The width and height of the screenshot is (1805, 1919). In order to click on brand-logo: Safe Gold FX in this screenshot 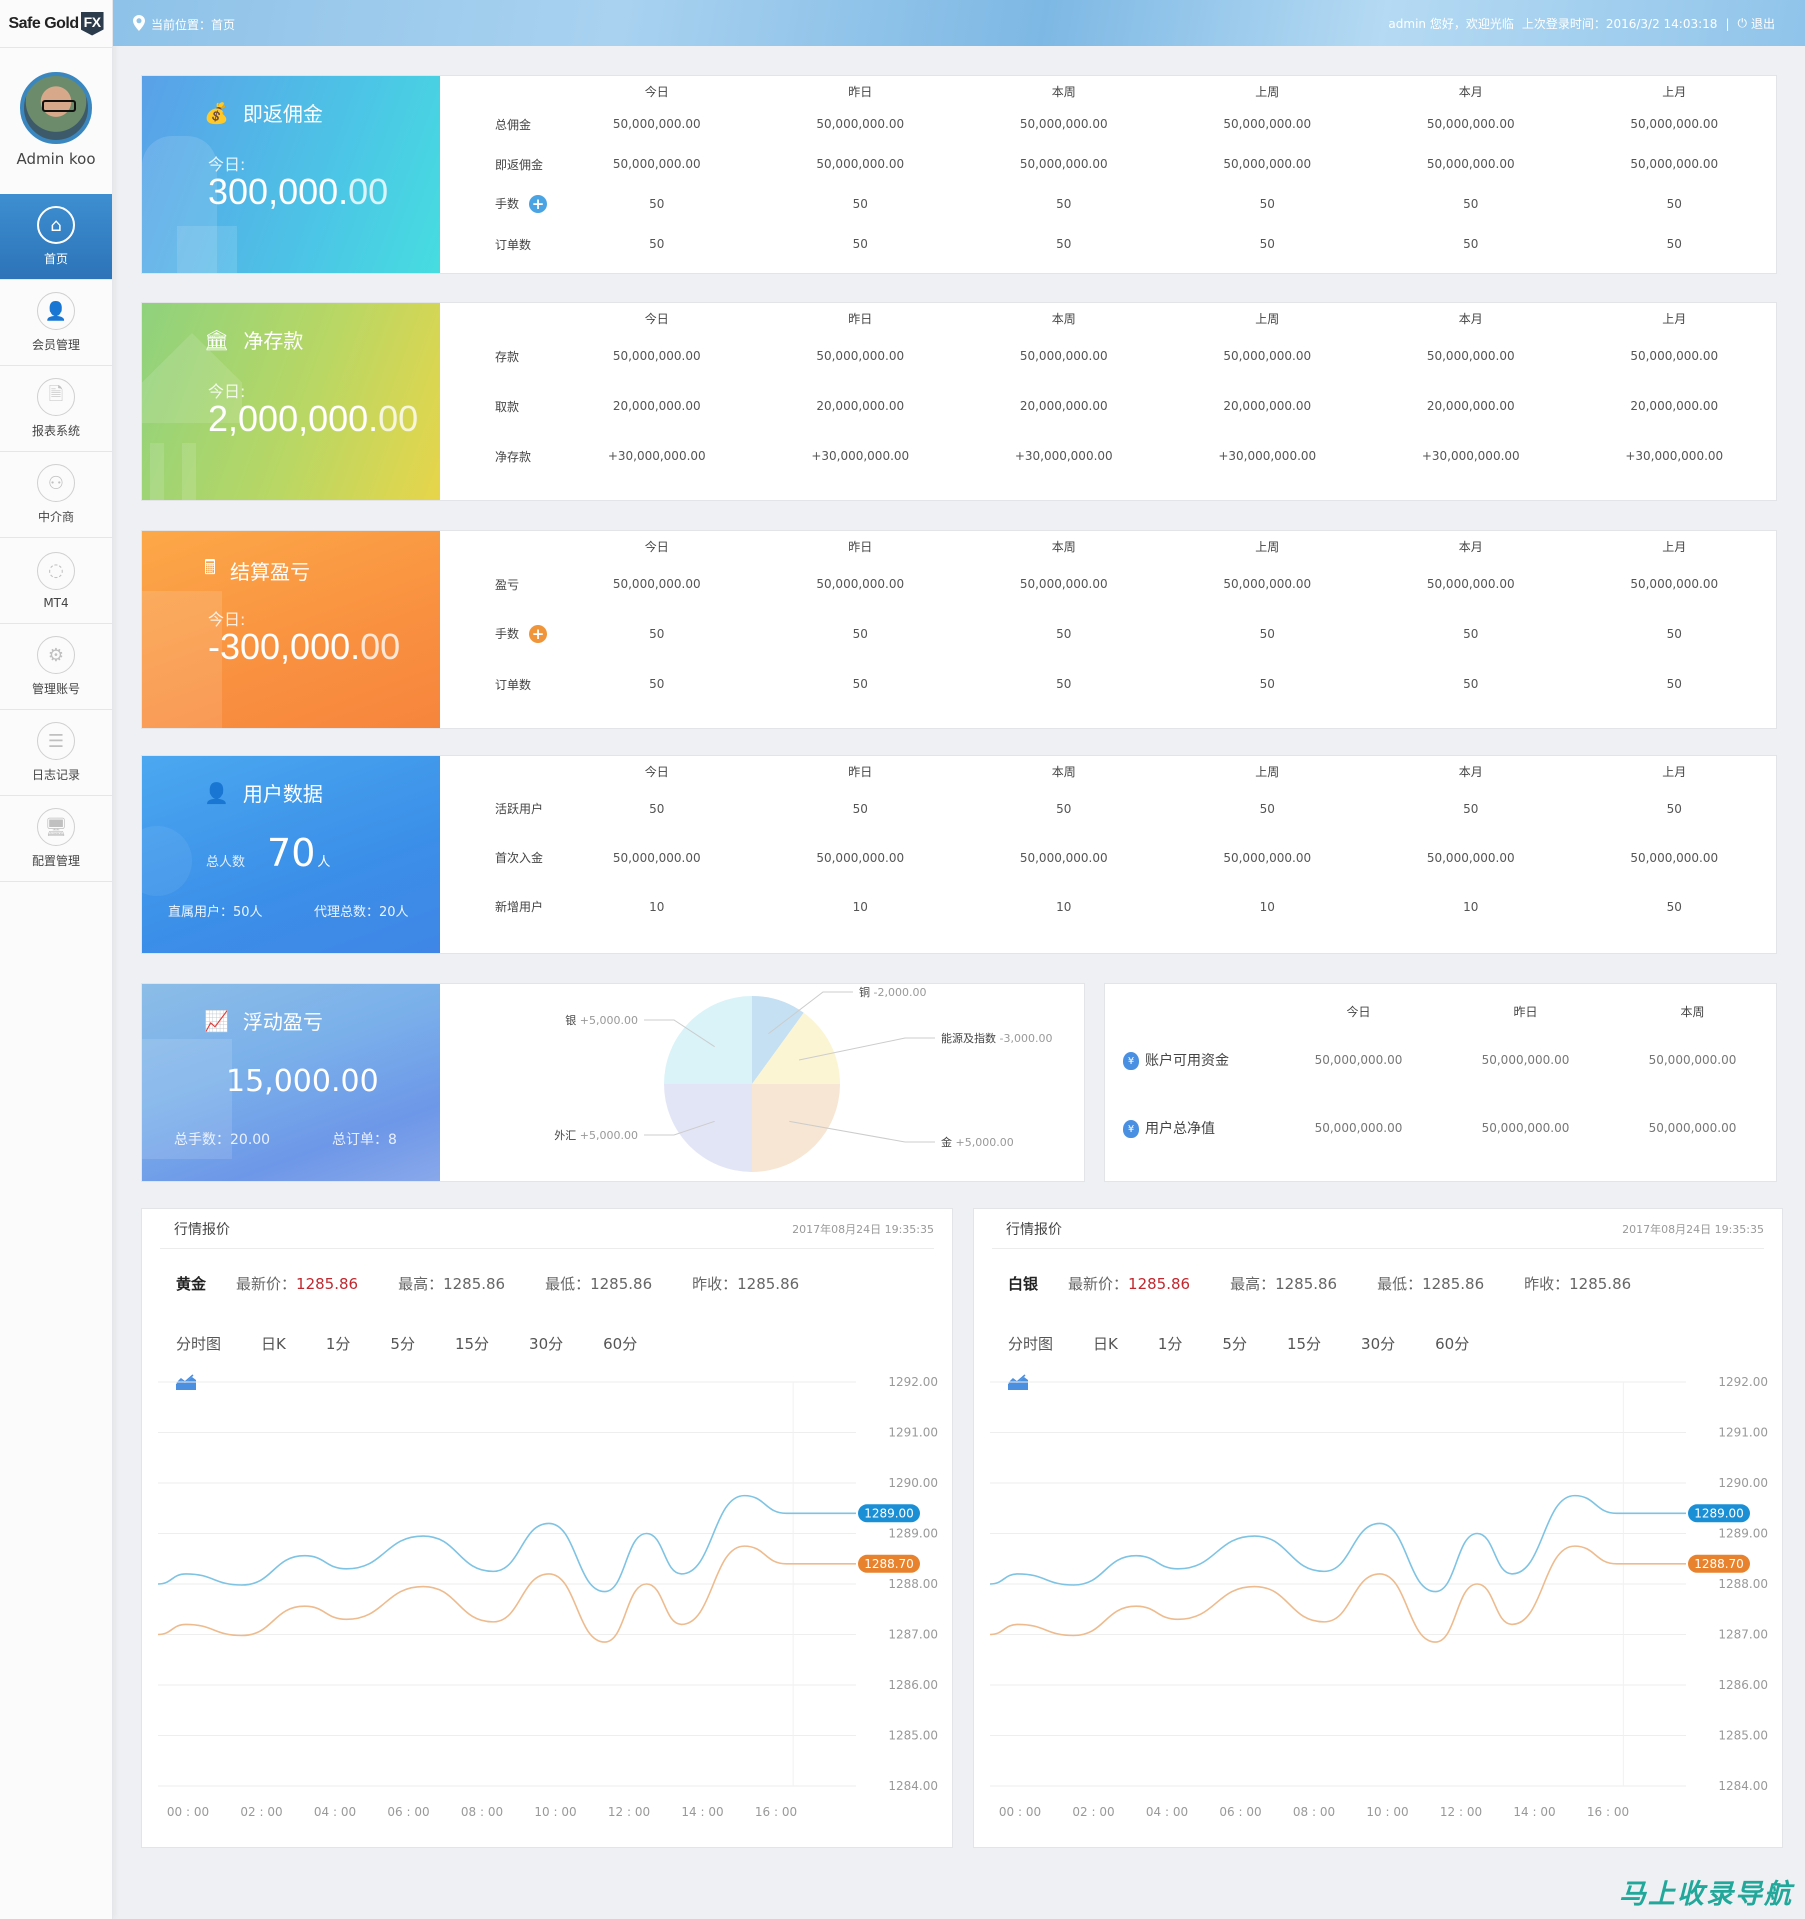, I will do `click(56, 24)`.